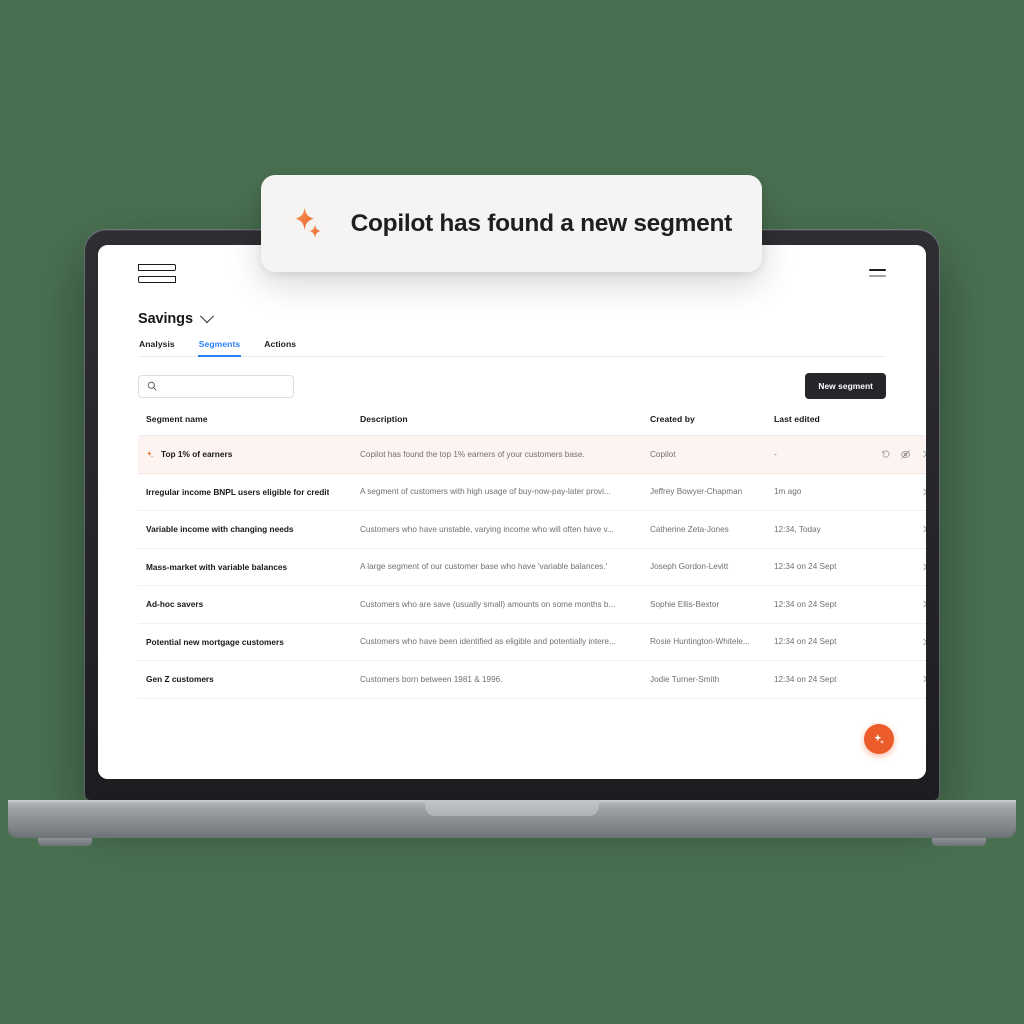 The height and width of the screenshot is (1024, 1024). What do you see at coordinates (215, 641) in the screenshot?
I see `segment-name-label: Potential new mortgage customers` at bounding box center [215, 641].